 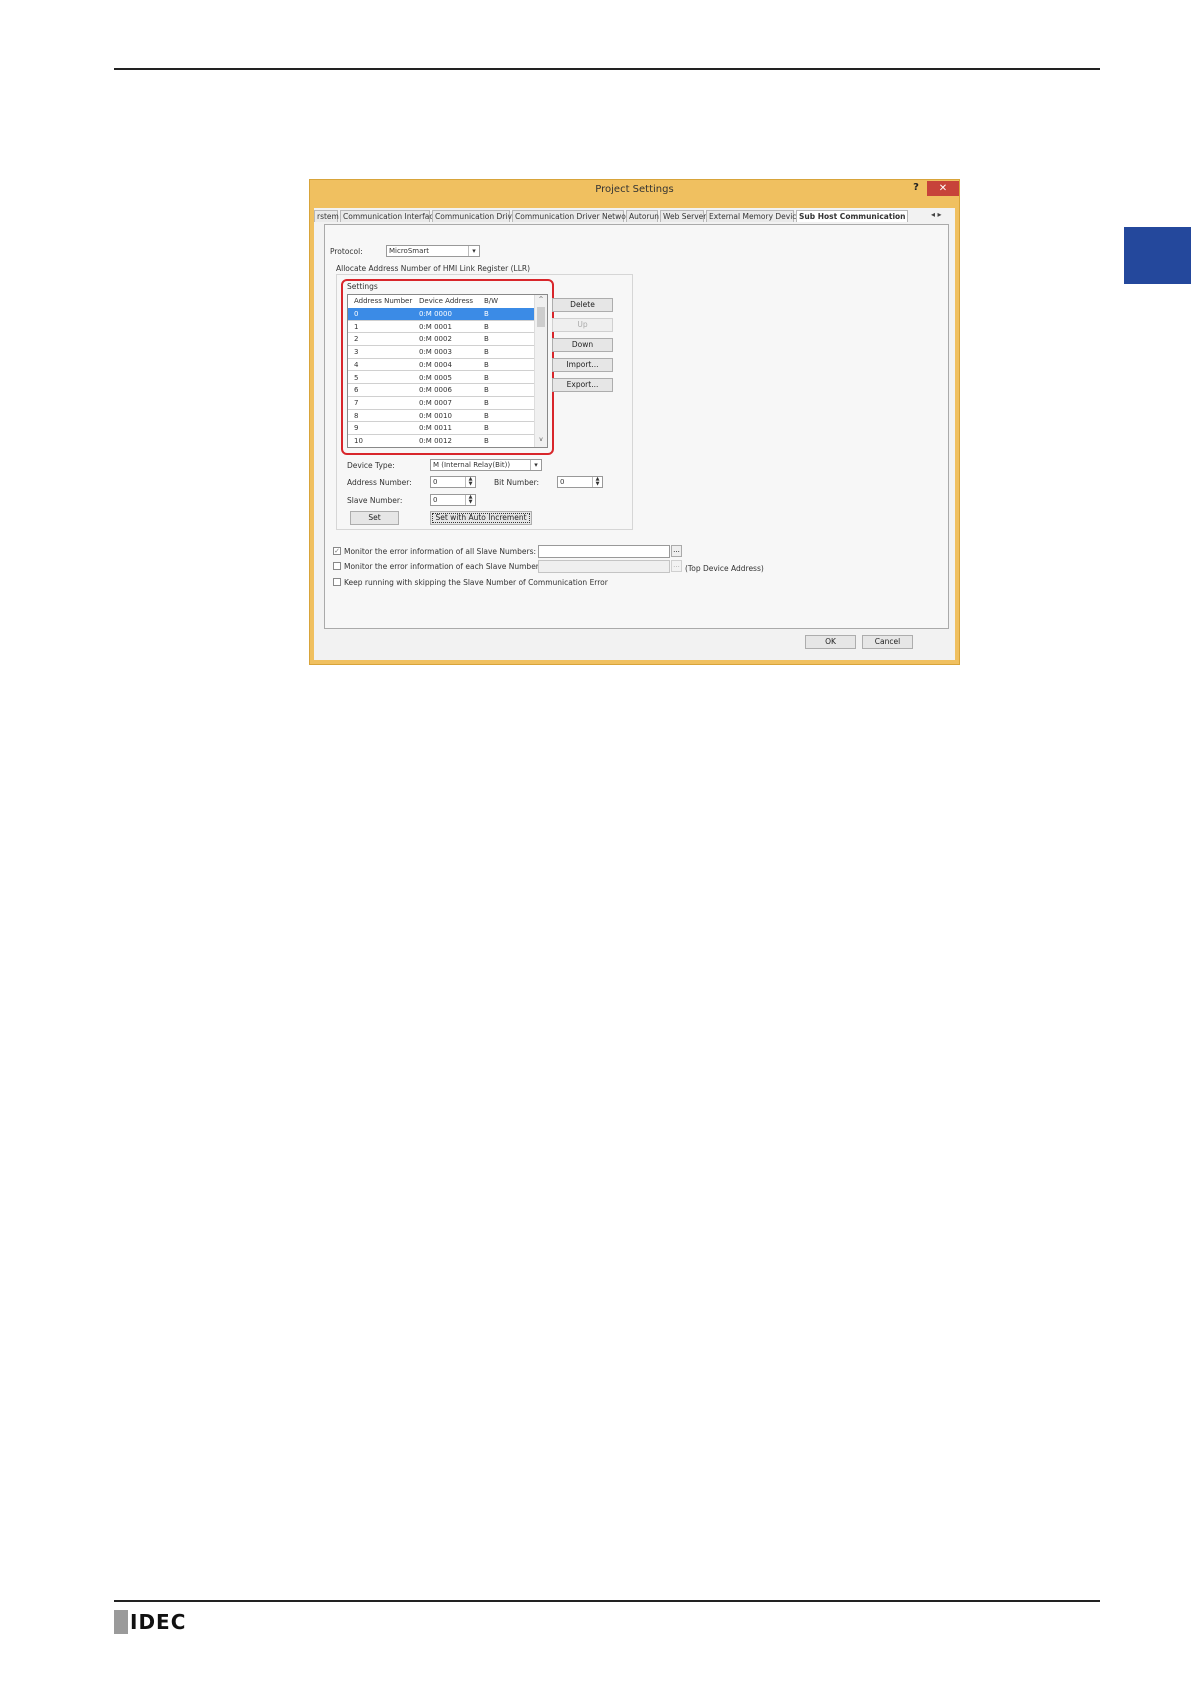 I want to click on address-number-value: 0, so click(x=435, y=482).